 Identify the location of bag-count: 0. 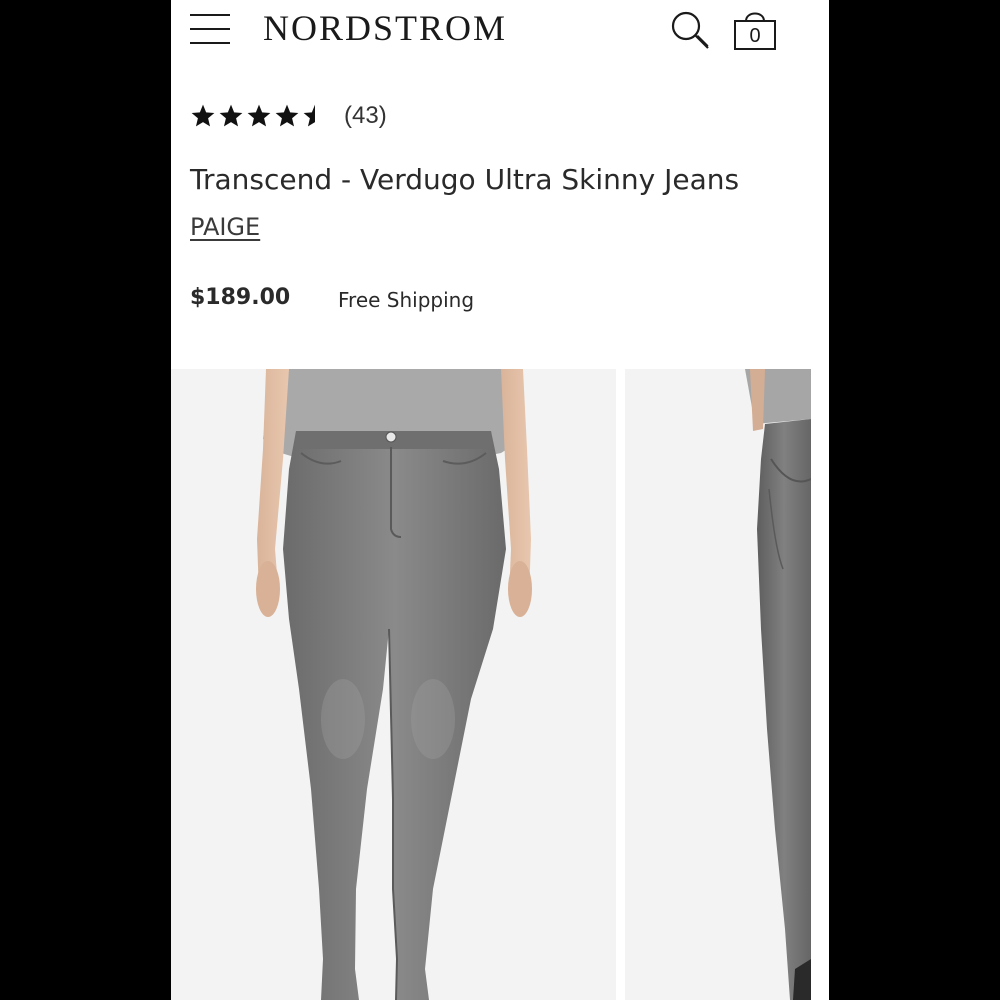
(755, 36).